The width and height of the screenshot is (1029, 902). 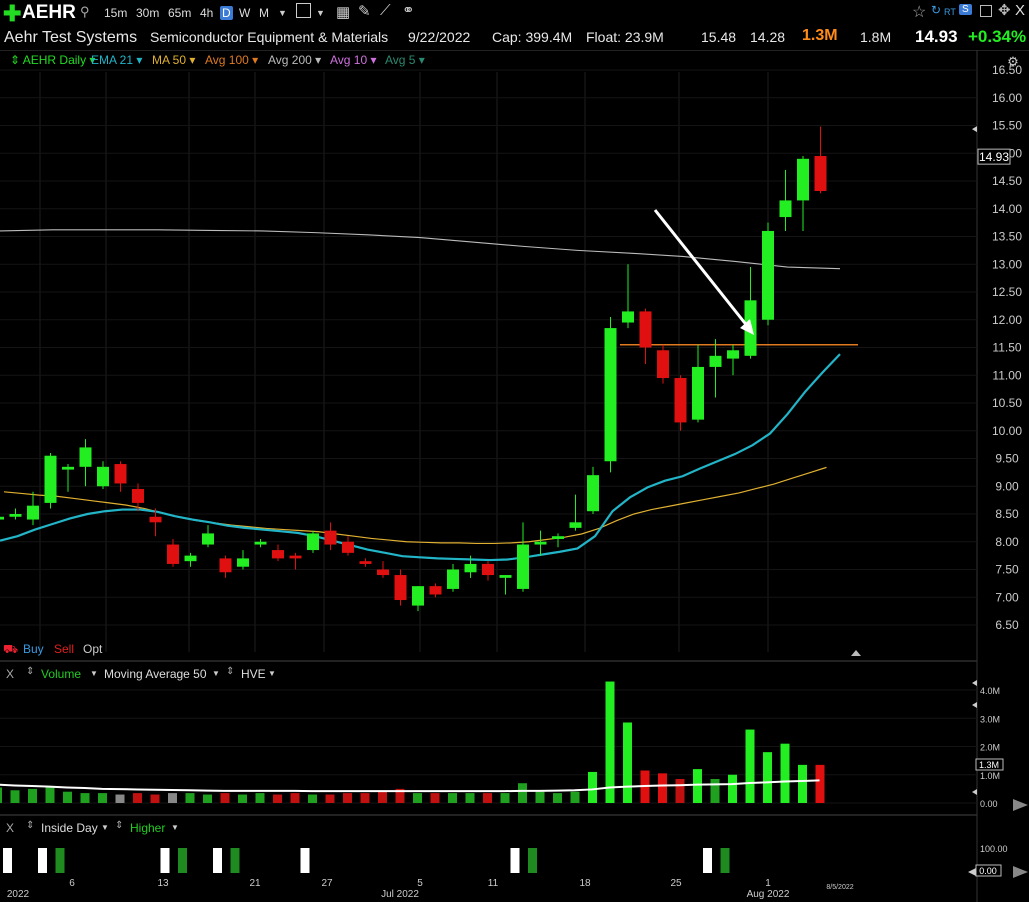 I want to click on volume-ma-label: Moving Average 50, so click(x=155, y=674).